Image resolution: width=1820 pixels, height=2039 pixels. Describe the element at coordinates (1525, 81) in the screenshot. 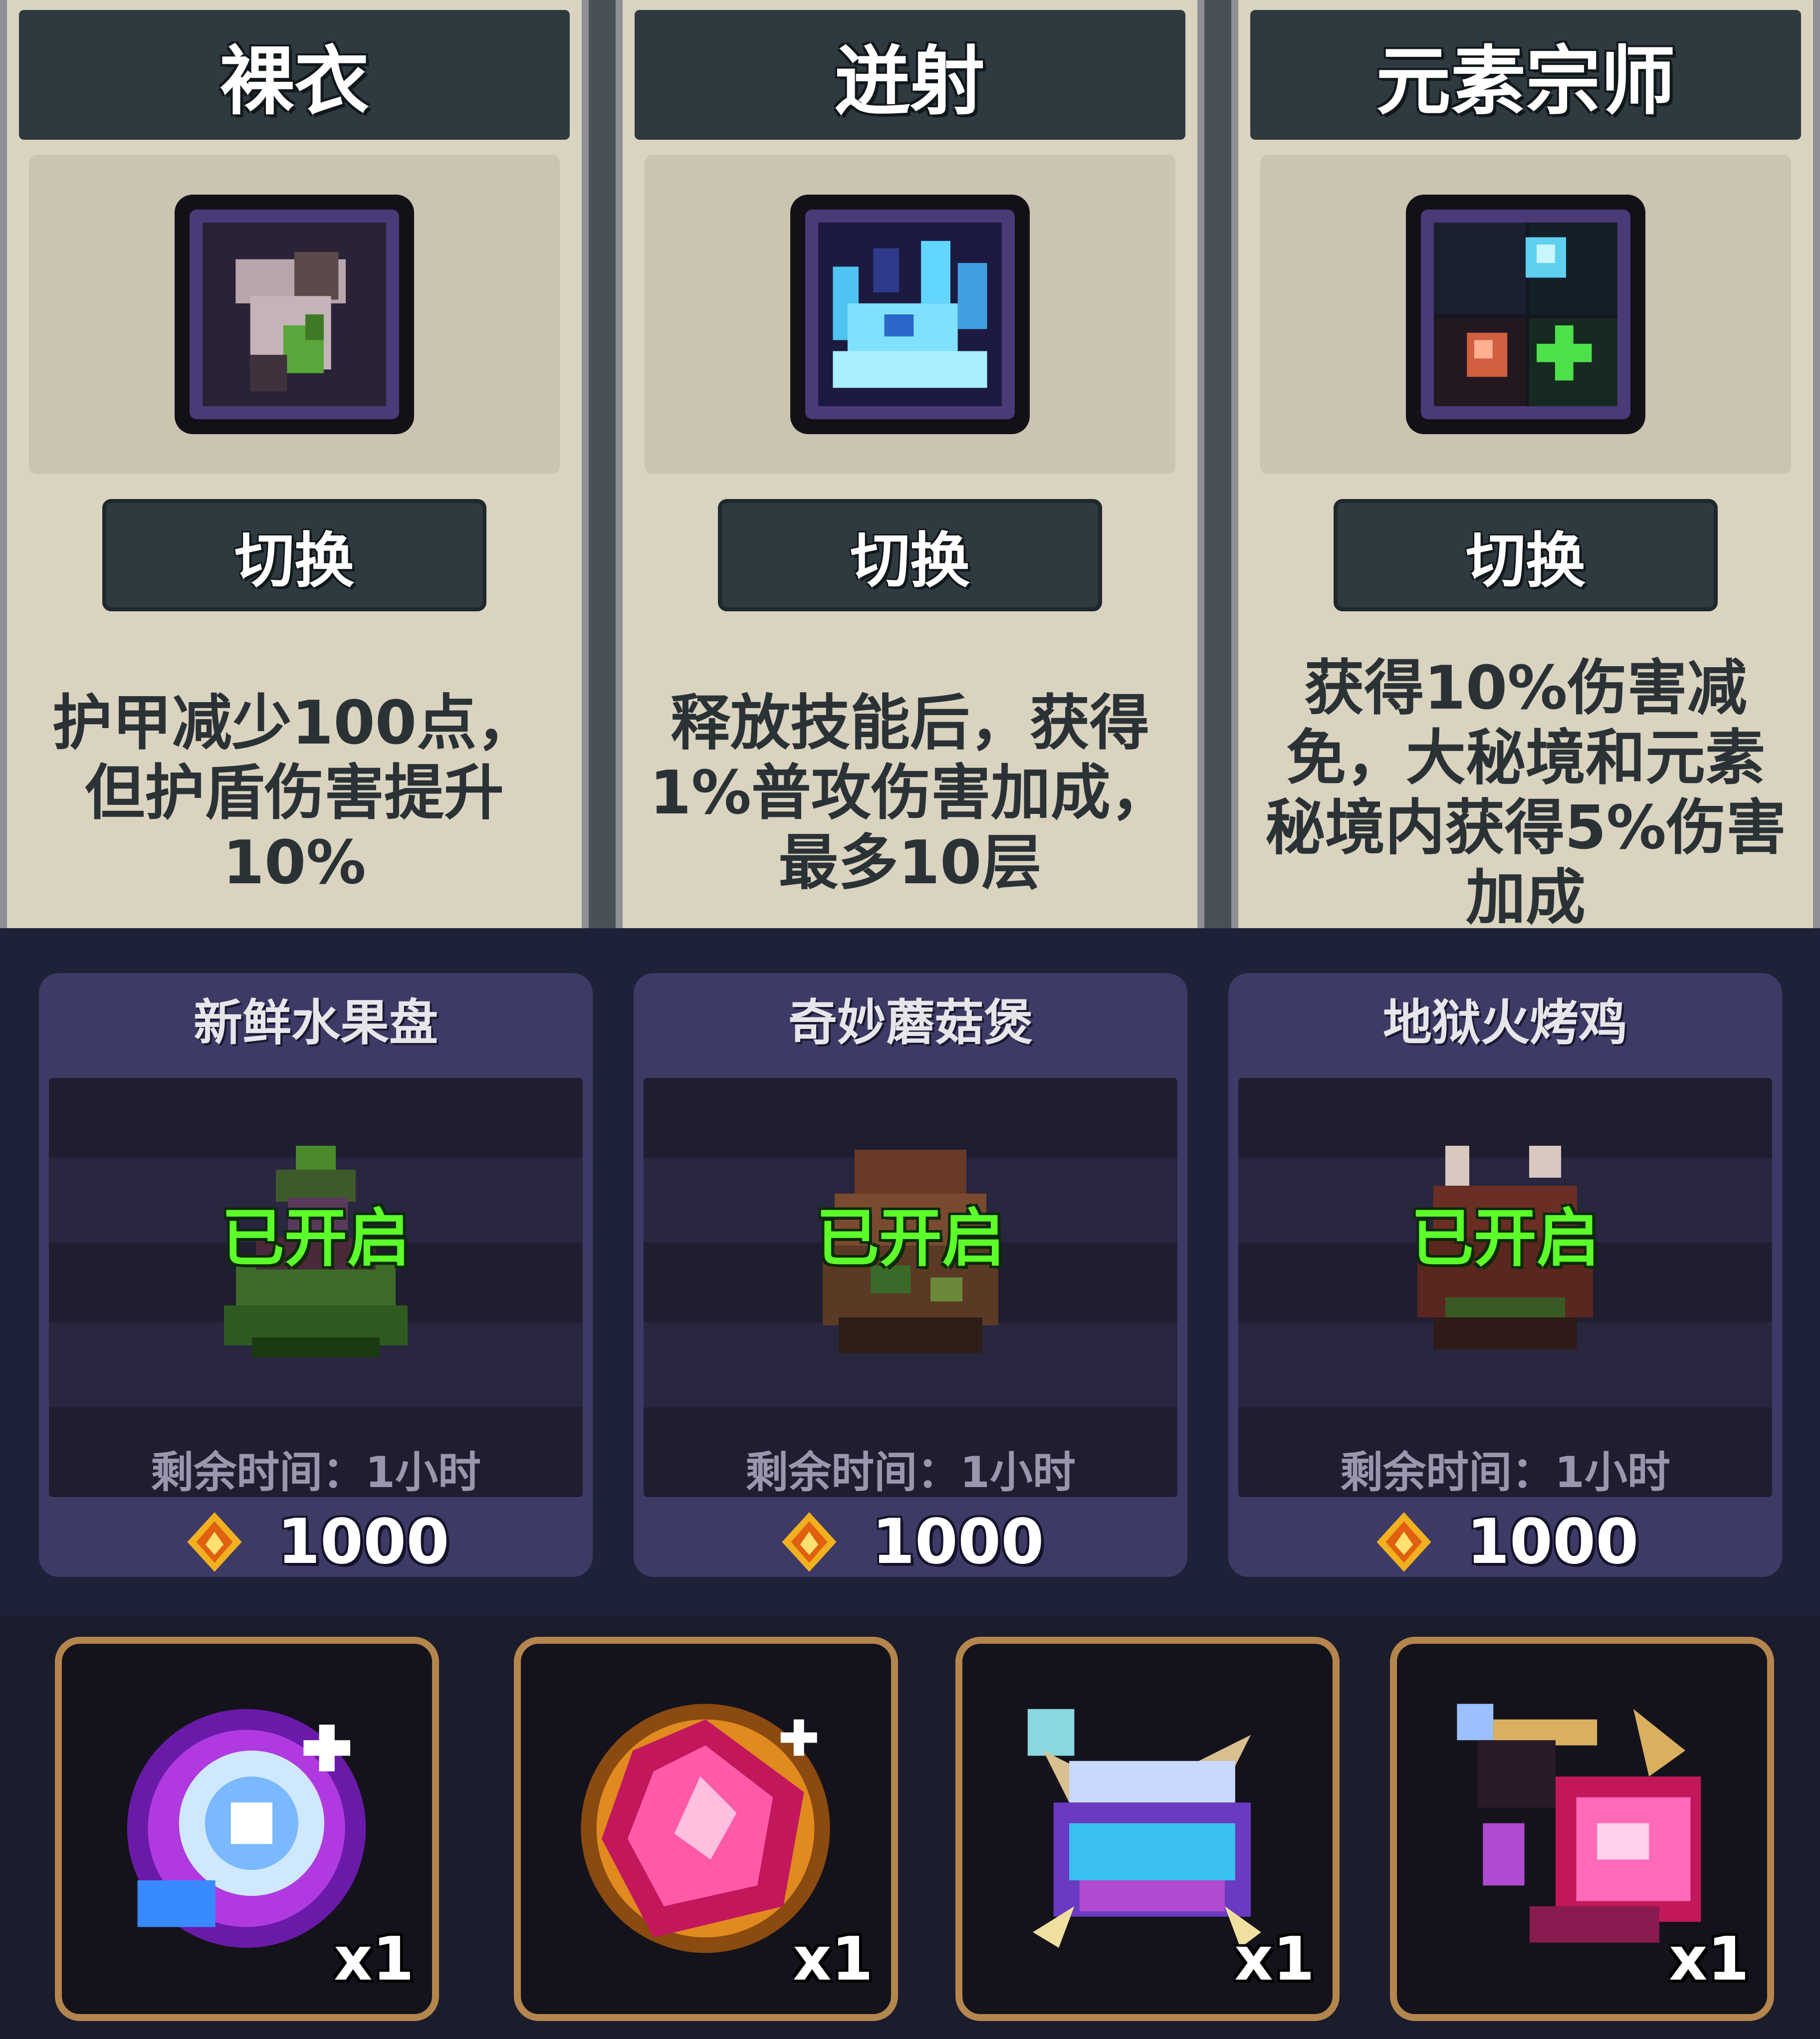

I see `talent-title: 元素宗师` at that location.